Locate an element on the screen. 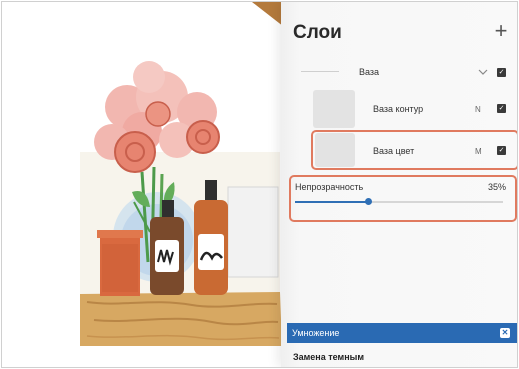  opacity-slider is located at coordinates (399, 201).